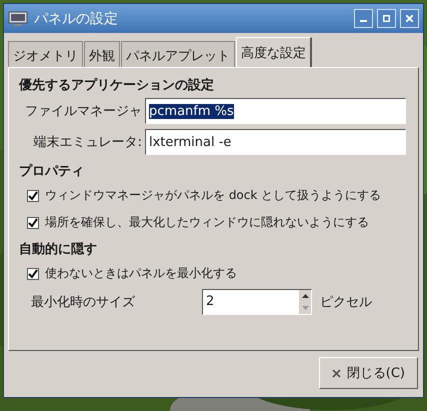 The height and width of the screenshot is (411, 427). What do you see at coordinates (102, 54) in the screenshot?
I see `tab: 外観` at bounding box center [102, 54].